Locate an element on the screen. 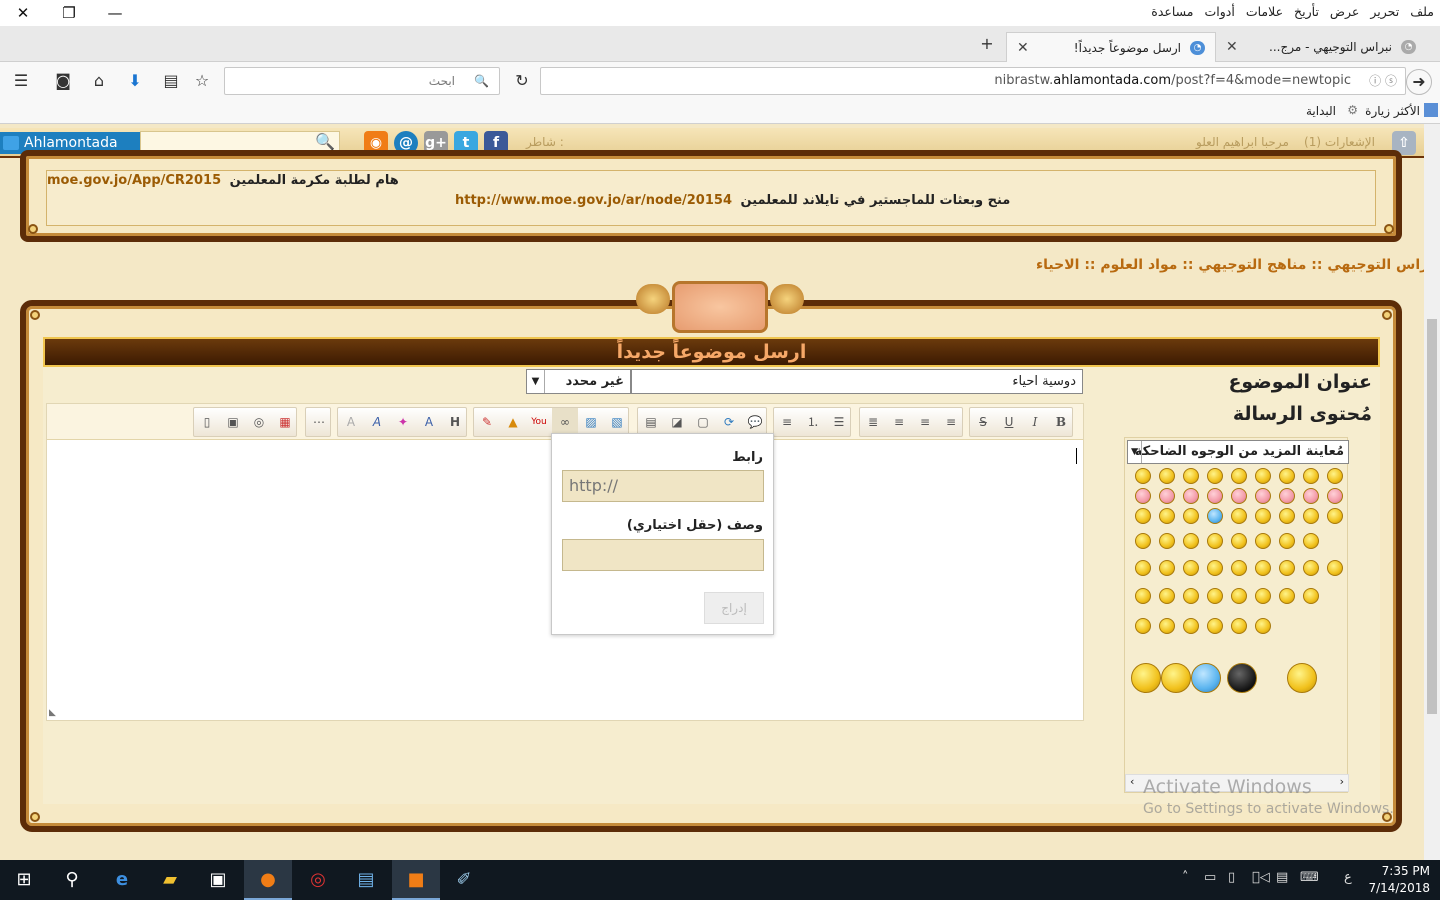 Image resolution: width=1440 pixels, height=900 pixels. network-icon: ▯ is located at coordinates (1231, 877).